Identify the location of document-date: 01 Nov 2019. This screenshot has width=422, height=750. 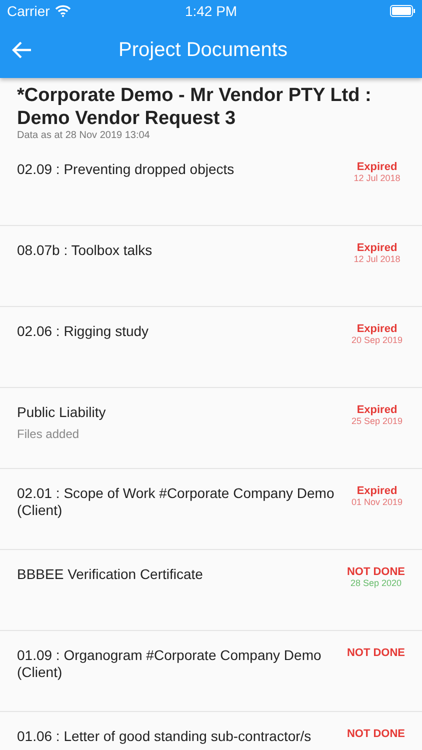
(377, 502).